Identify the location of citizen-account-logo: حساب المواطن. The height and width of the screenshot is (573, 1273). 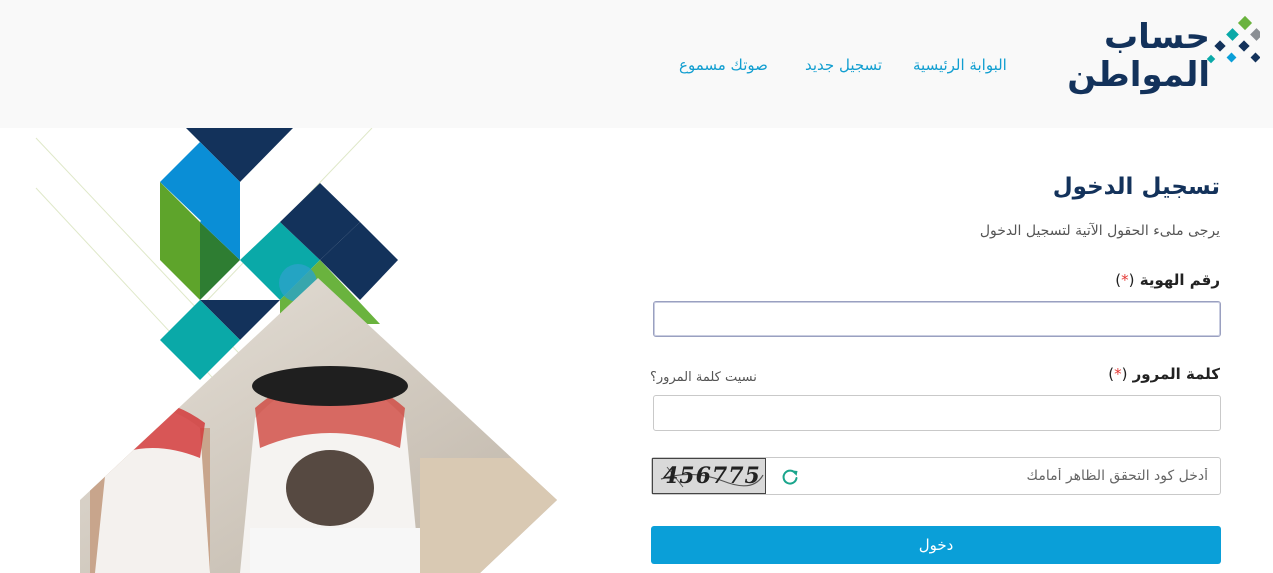
(1163, 61).